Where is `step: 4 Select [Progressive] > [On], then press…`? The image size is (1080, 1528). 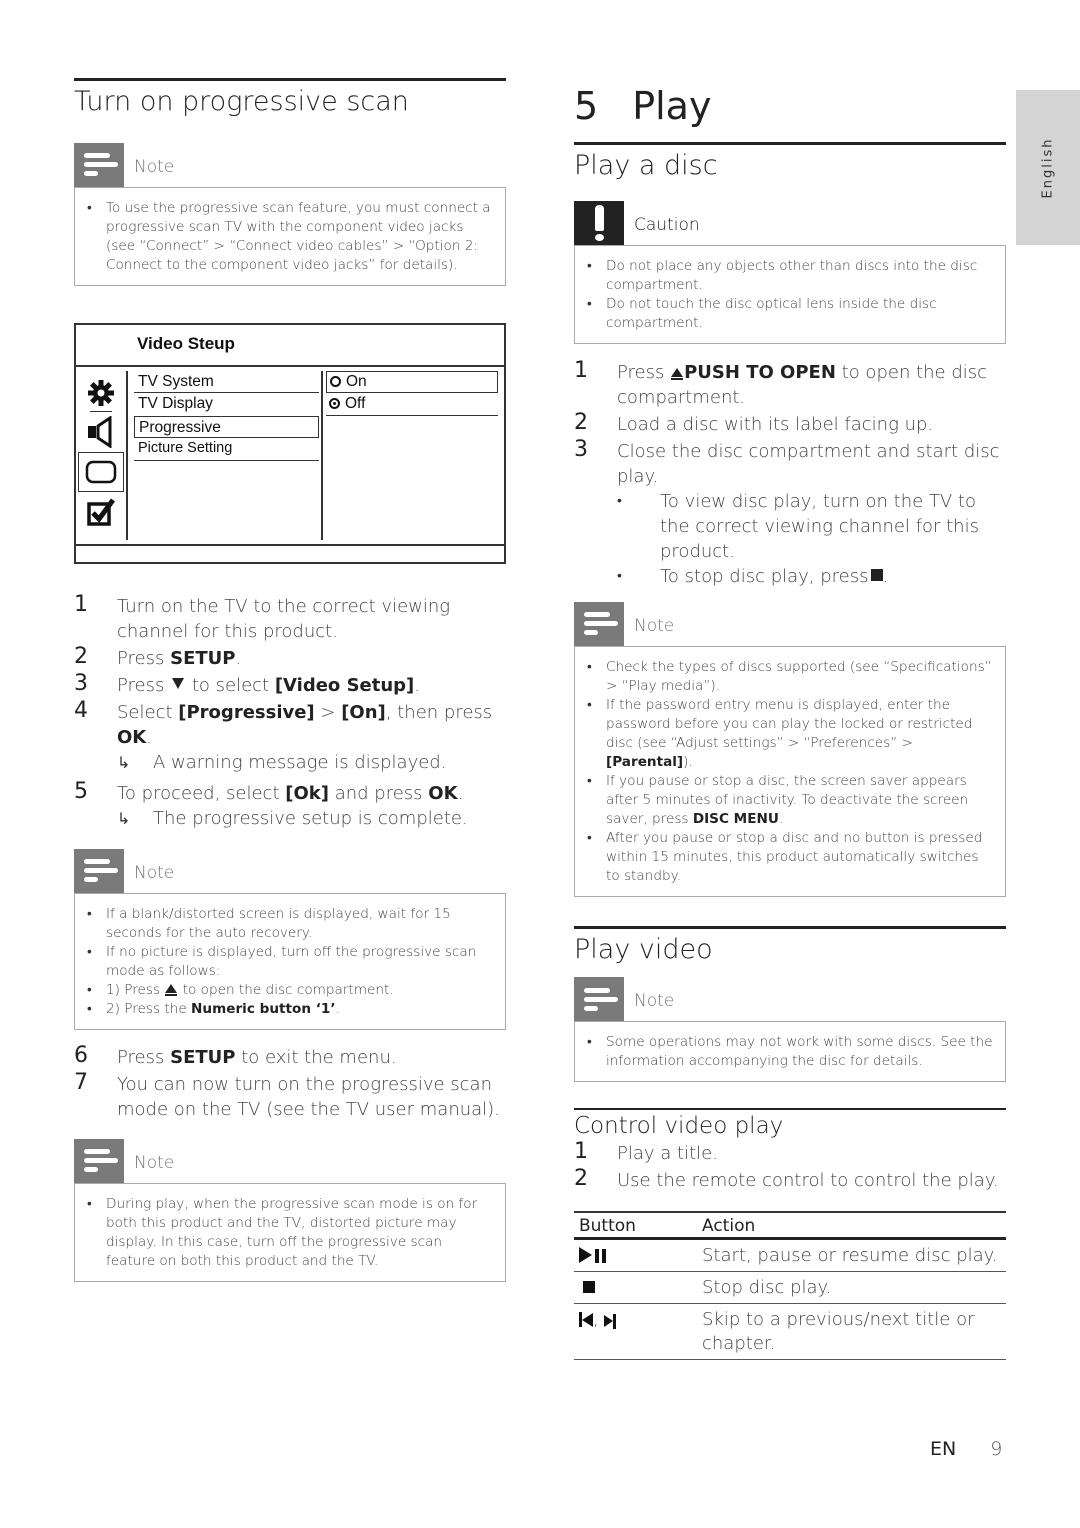 step: 4 Select [Progressive] > [On], then press… is located at coordinates (283, 735).